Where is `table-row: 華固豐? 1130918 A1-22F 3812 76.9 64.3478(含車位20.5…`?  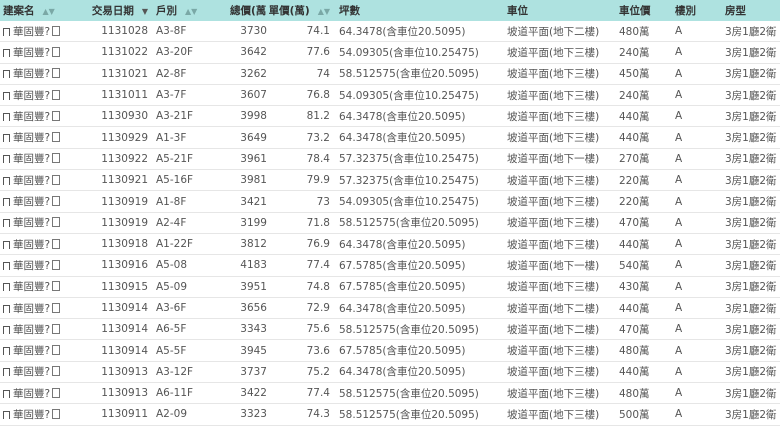 table-row: 華固豐? 1130918 A1-22F 3812 76.9 64.3478(含車位20.5… is located at coordinates (390, 245).